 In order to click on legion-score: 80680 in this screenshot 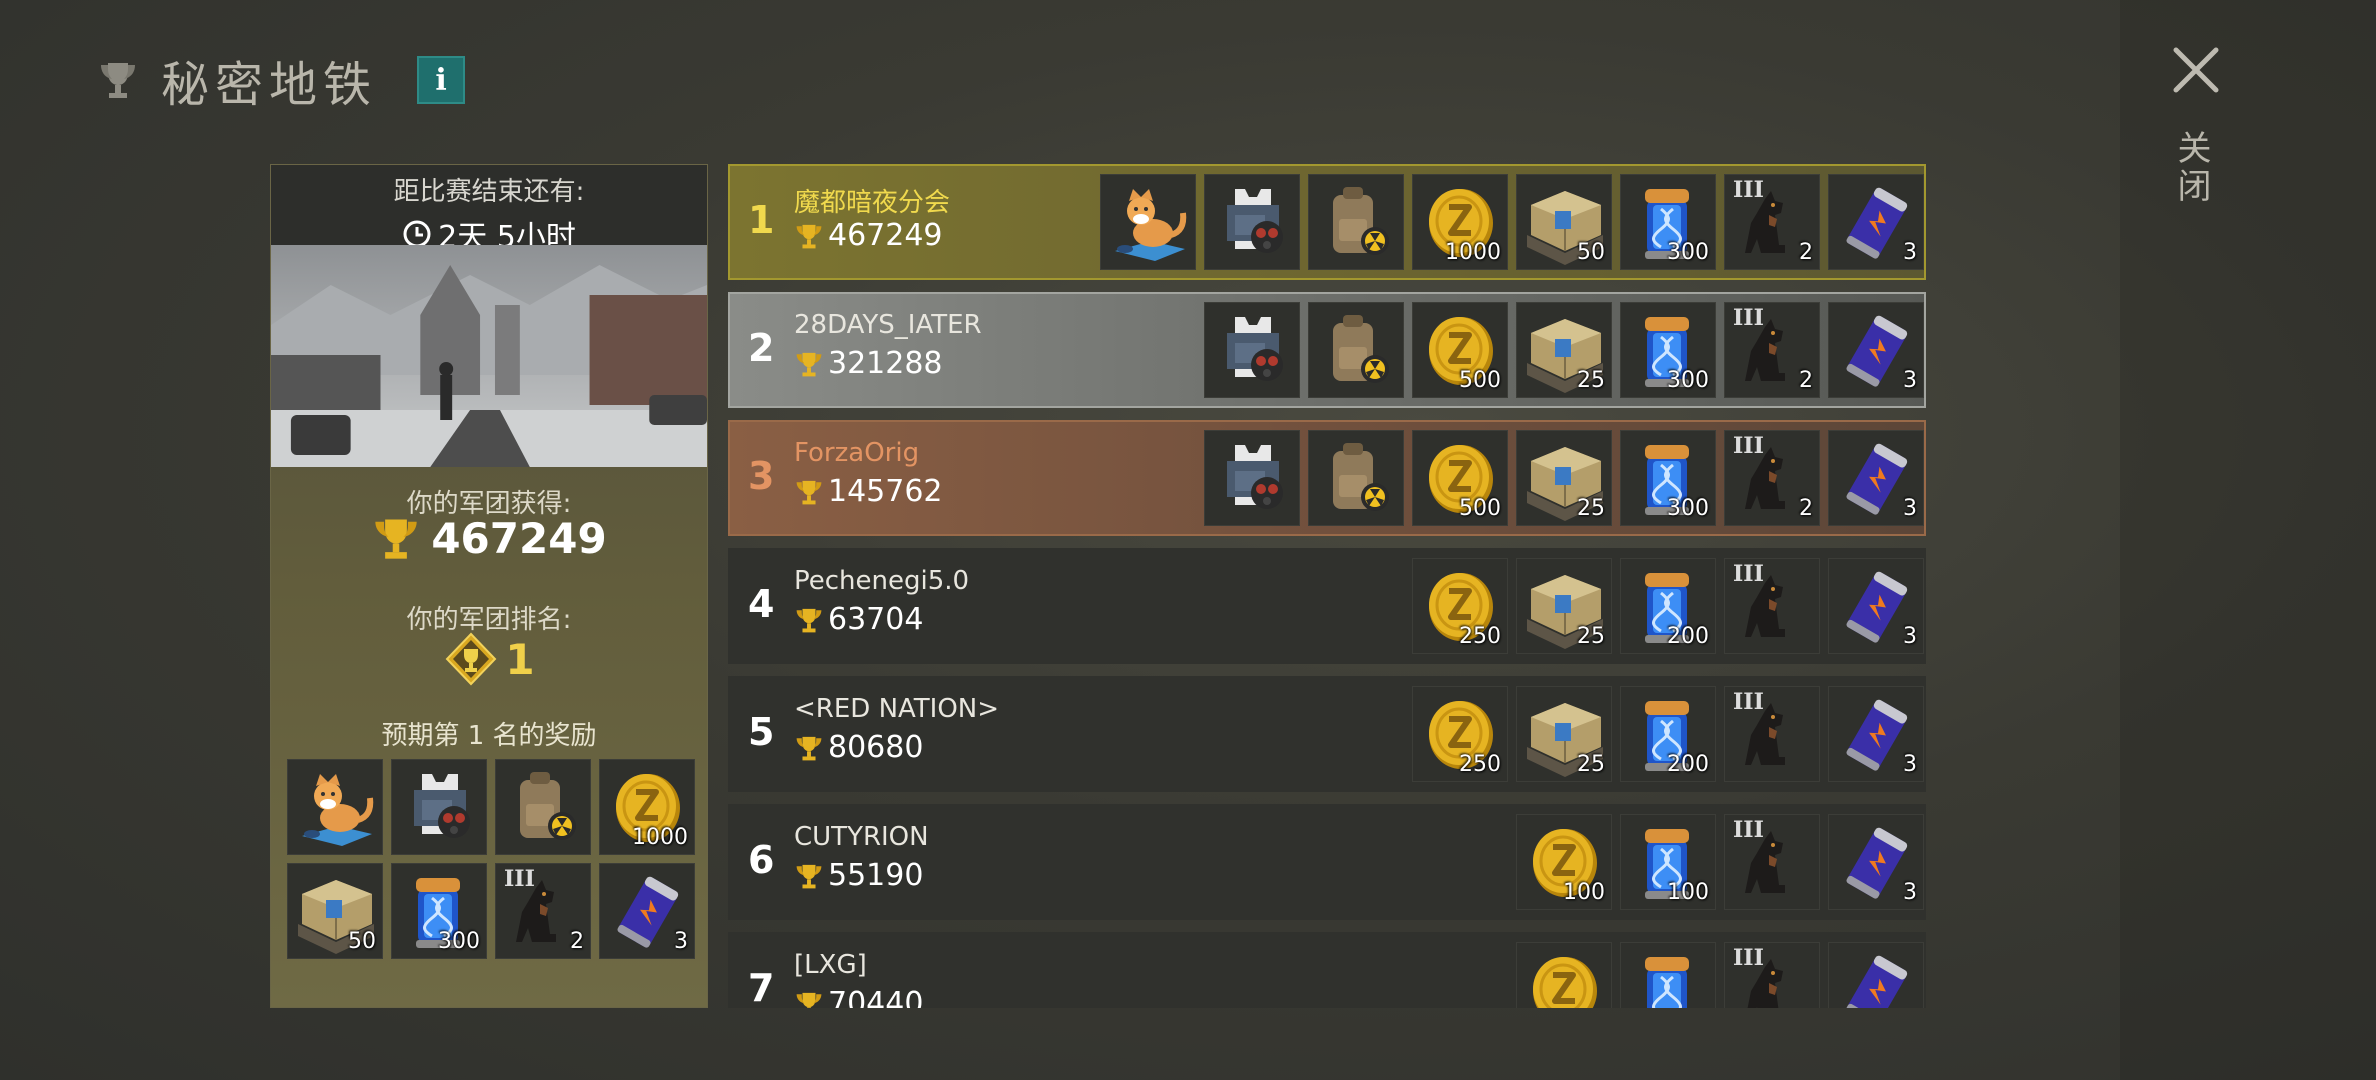, I will do `click(858, 747)`.